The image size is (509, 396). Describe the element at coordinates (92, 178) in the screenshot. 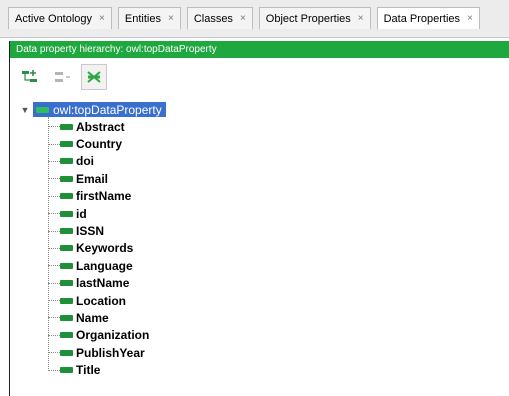

I see `tree-node-label: Email` at that location.